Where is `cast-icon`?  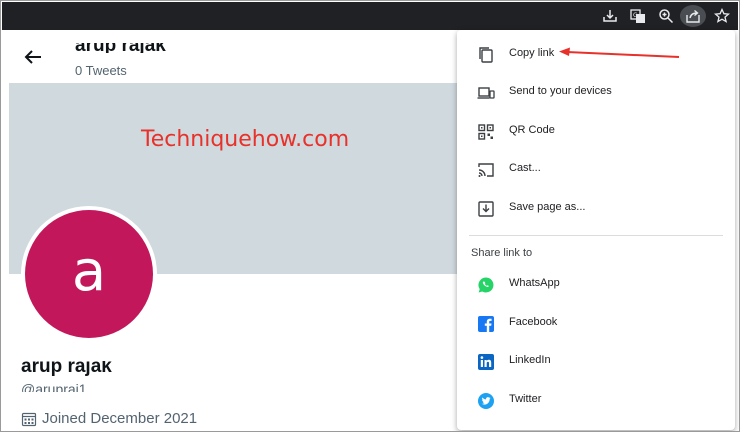
cast-icon is located at coordinates (486, 170).